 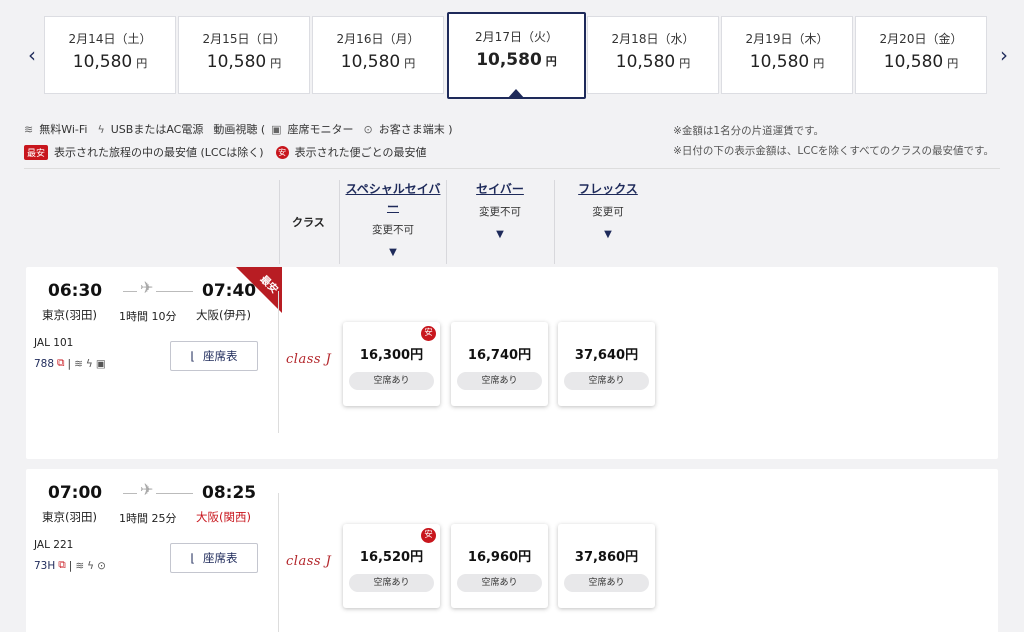 What do you see at coordinates (159, 152) in the screenshot?
I see `lowest-text: 表示された旅程の中の最安値 (LCCは除く)` at bounding box center [159, 152].